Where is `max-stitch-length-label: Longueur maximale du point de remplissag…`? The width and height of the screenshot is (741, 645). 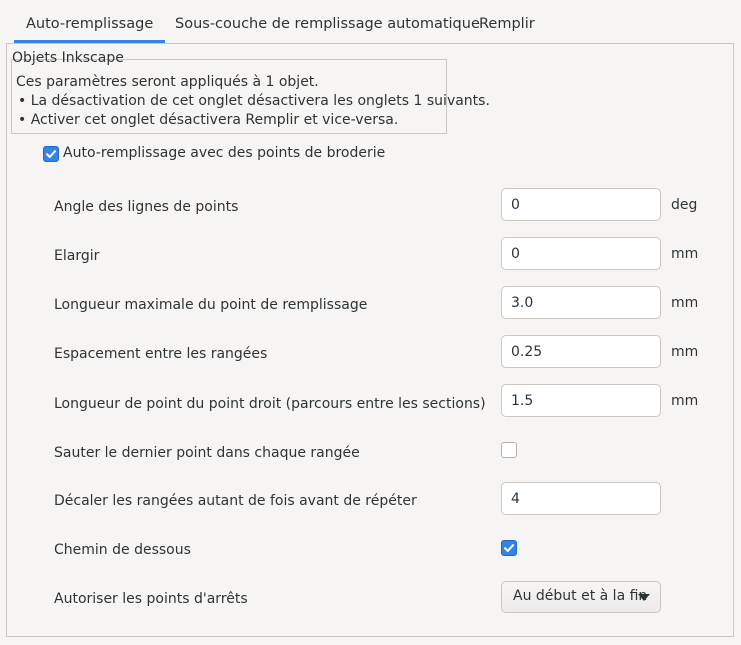
max-stitch-length-label: Longueur maximale du point de remplissag… is located at coordinates (211, 305).